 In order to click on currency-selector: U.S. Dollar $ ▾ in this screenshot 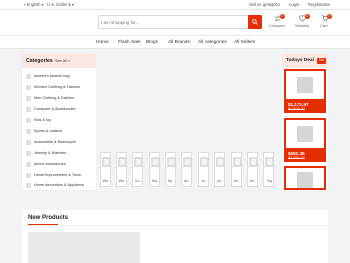, I will do `click(60, 4)`.